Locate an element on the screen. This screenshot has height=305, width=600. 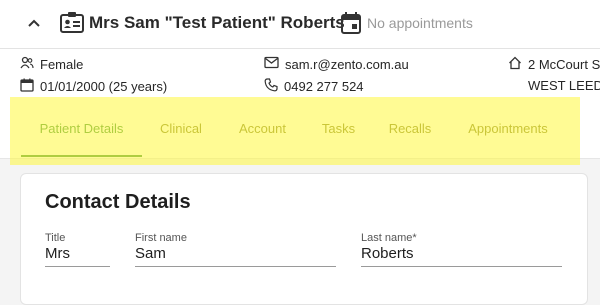
address-line2-row: WEST LEEDE is located at coordinates (564, 85).